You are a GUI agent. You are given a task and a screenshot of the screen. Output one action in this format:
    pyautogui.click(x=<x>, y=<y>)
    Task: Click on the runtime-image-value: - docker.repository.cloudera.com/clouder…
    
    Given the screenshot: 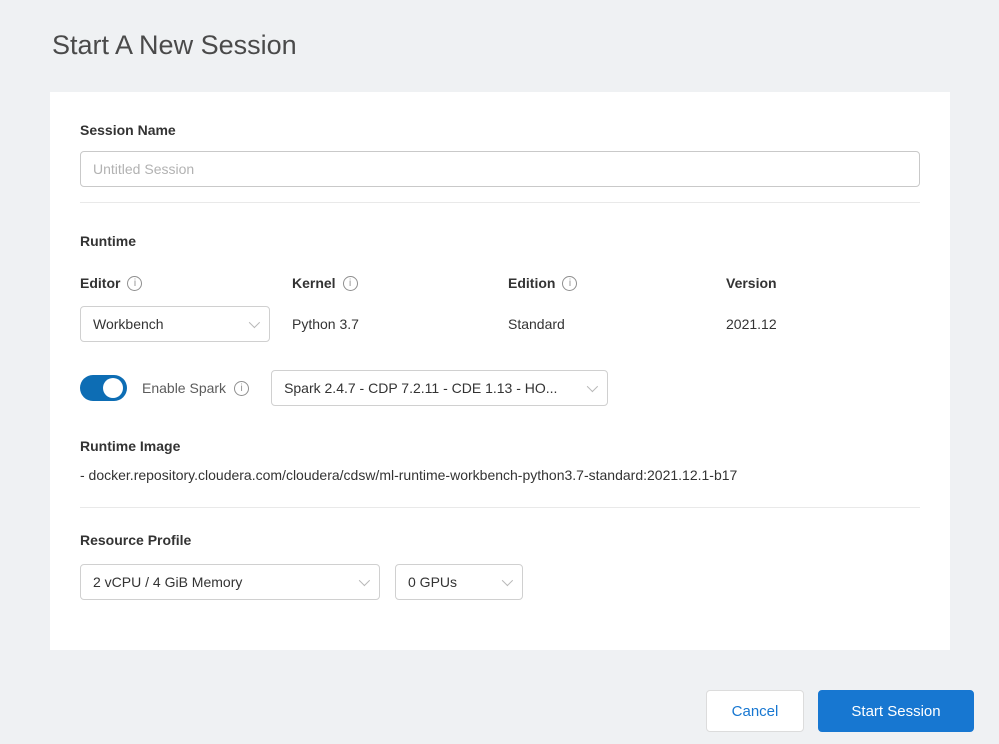 What is the action you would take?
    pyautogui.click(x=409, y=475)
    